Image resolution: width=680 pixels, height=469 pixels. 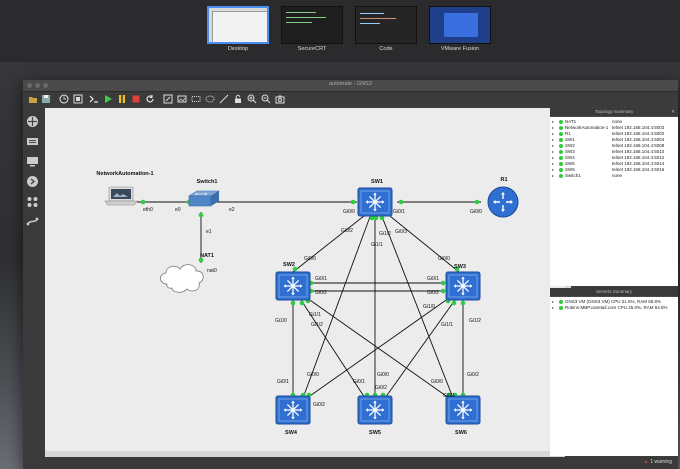 I want to click on svg-text: e0, so click(x=178, y=210).